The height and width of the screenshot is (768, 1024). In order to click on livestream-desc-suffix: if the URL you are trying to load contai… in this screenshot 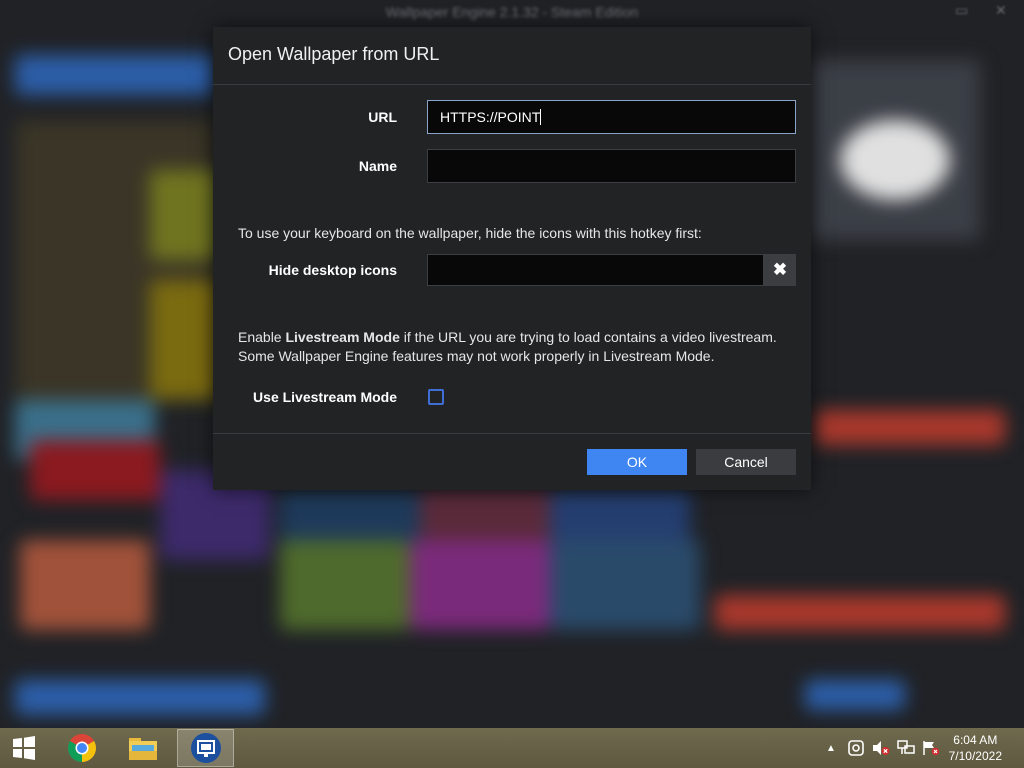, I will do `click(588, 337)`.